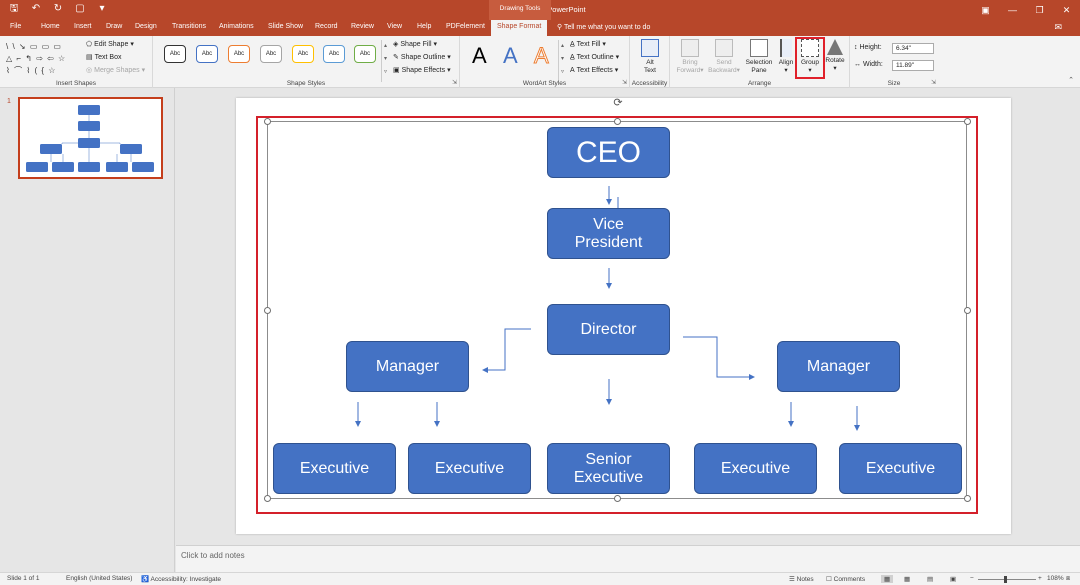 This screenshot has height=585, width=1080. I want to click on fit-slide-icon: ⧈, so click(1068, 579).